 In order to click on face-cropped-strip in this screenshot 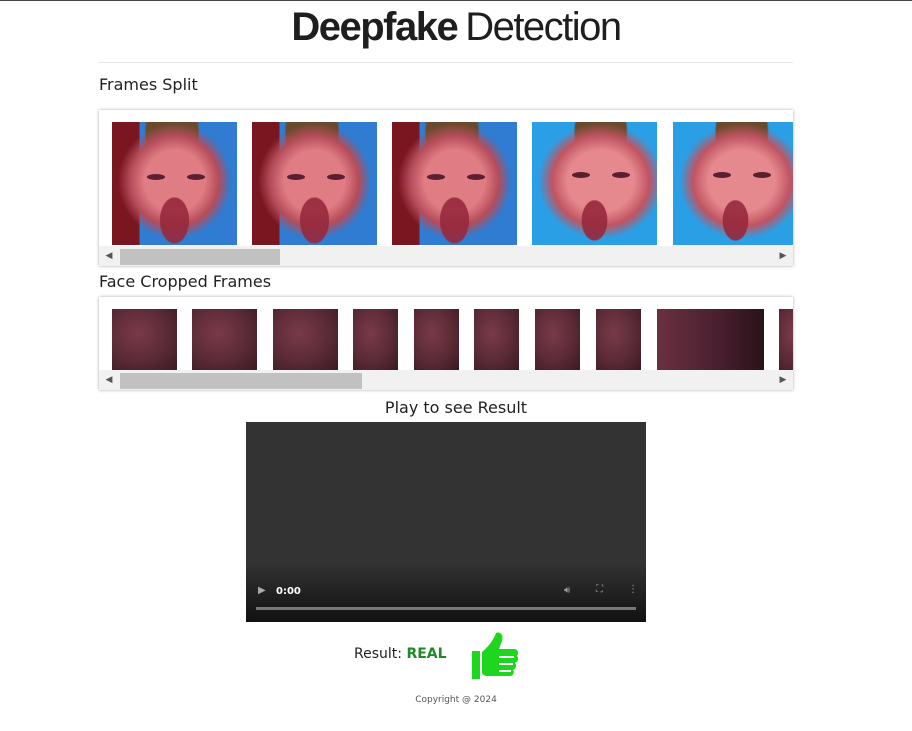, I will do `click(446, 333)`.